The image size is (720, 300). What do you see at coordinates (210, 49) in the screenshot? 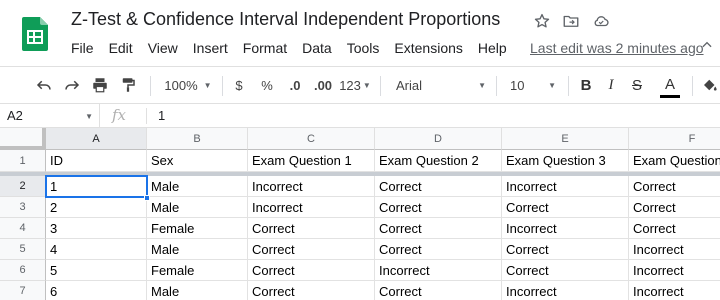
I see `menu-insert: Insert` at bounding box center [210, 49].